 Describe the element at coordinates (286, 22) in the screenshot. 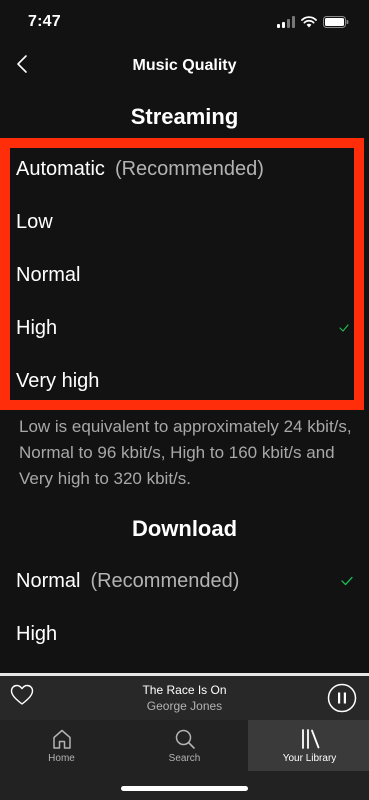

I see `signal-icon` at that location.